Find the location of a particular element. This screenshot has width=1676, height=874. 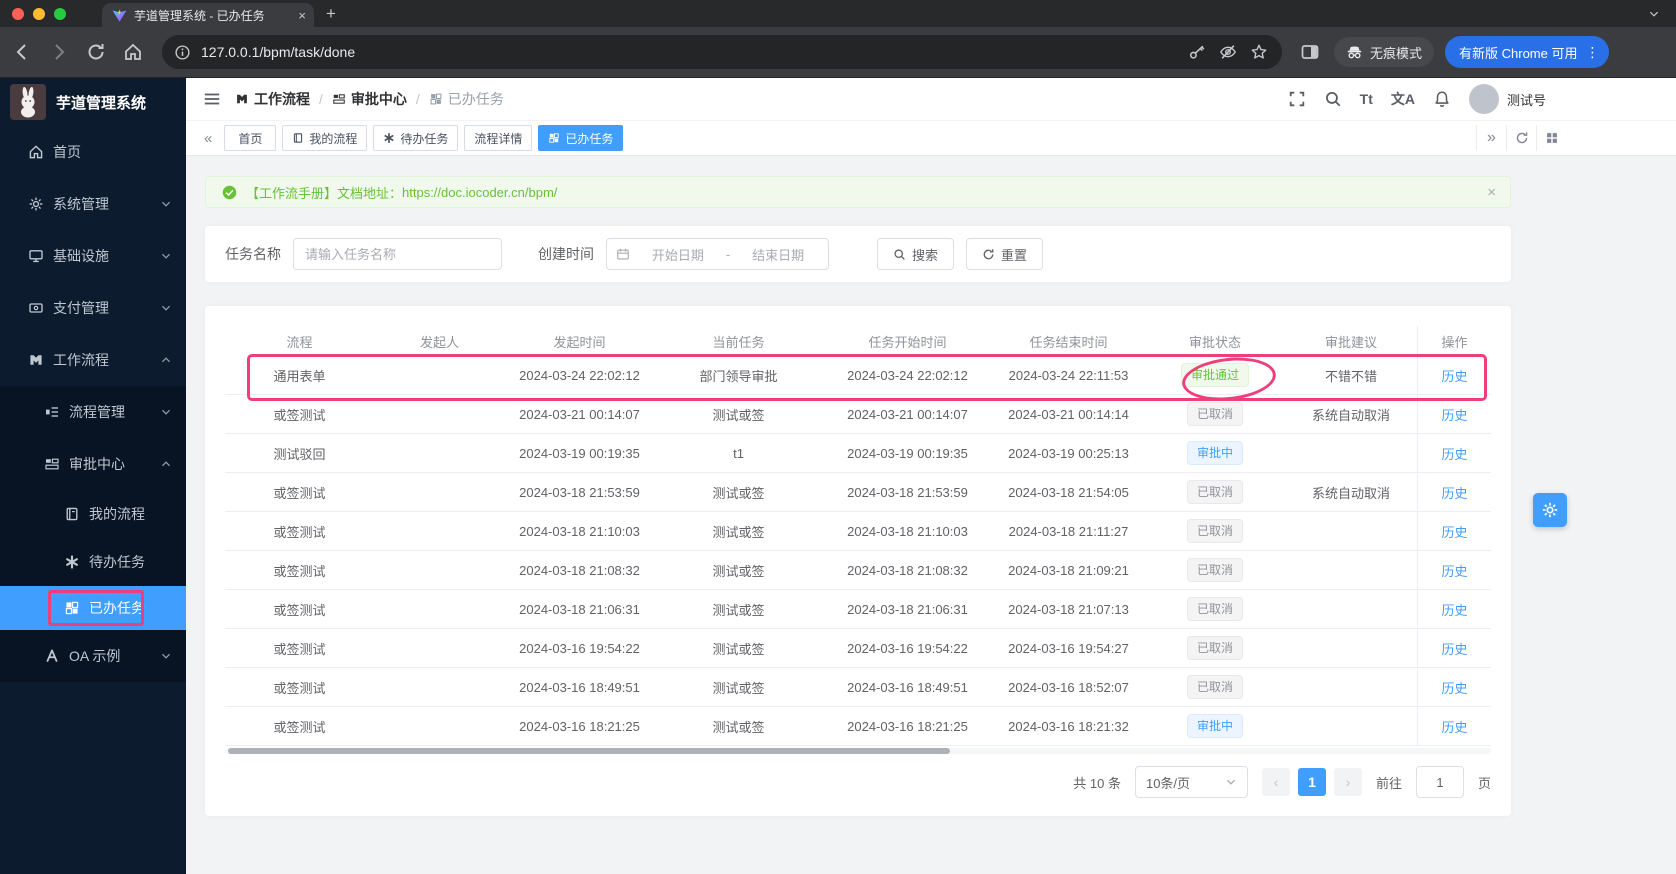

reload-icon is located at coordinates (96, 52).